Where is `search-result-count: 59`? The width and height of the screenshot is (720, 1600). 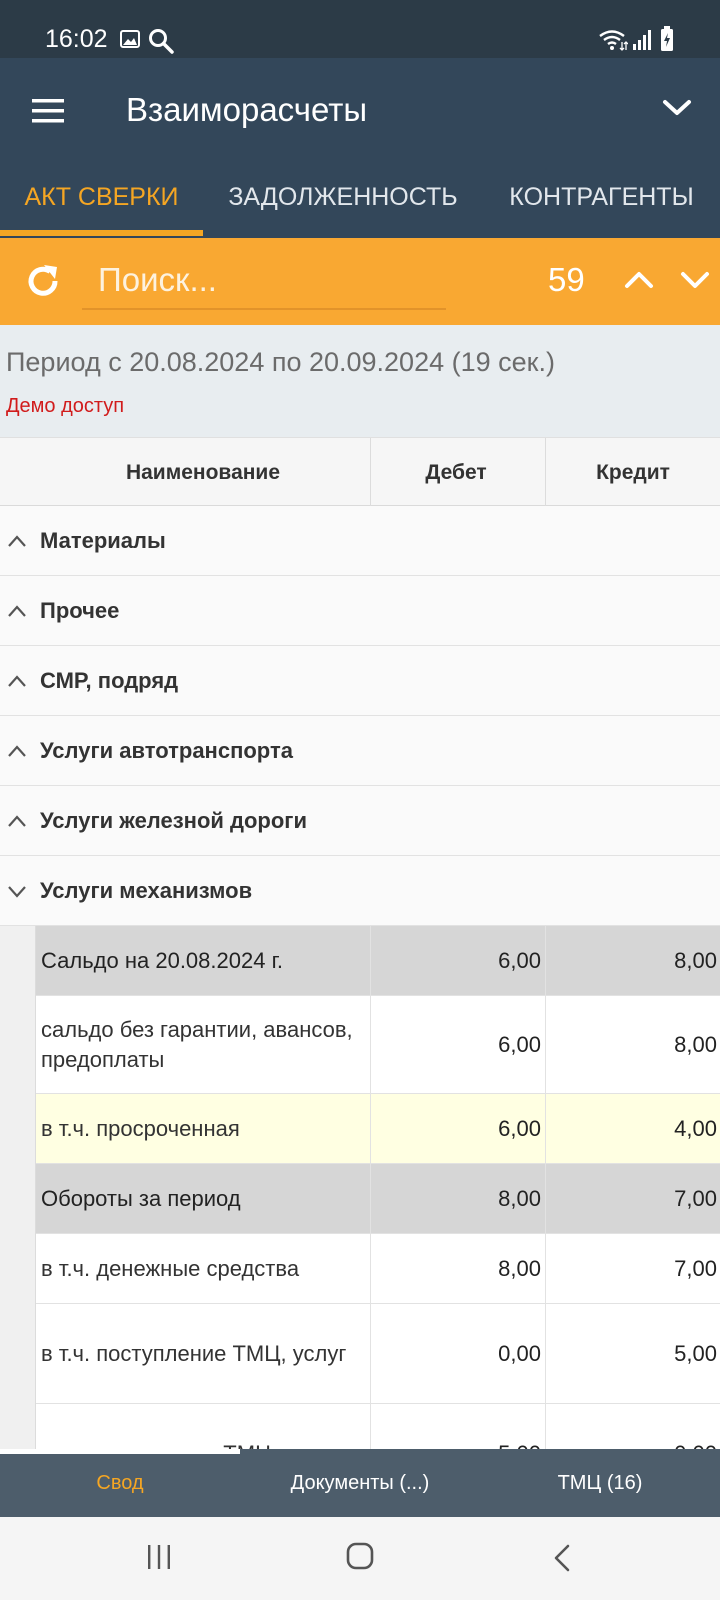 search-result-count: 59 is located at coordinates (566, 279).